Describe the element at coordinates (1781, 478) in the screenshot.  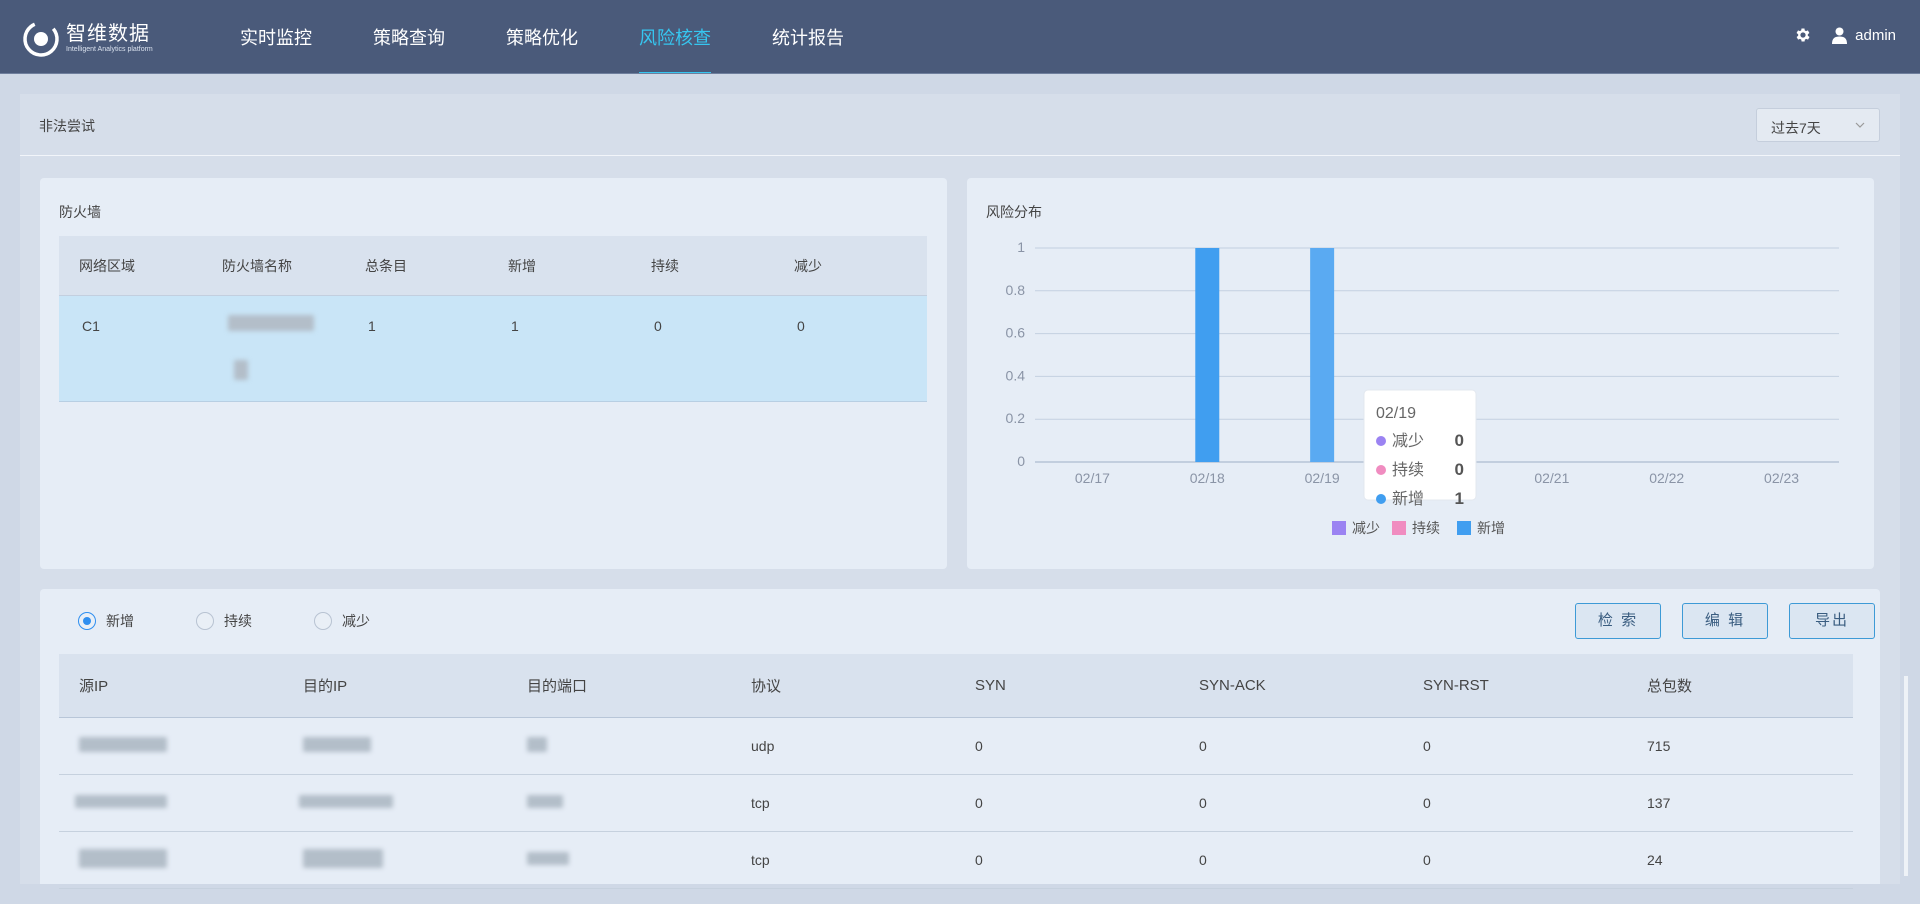
I see `x-tick-label: 02/23` at that location.